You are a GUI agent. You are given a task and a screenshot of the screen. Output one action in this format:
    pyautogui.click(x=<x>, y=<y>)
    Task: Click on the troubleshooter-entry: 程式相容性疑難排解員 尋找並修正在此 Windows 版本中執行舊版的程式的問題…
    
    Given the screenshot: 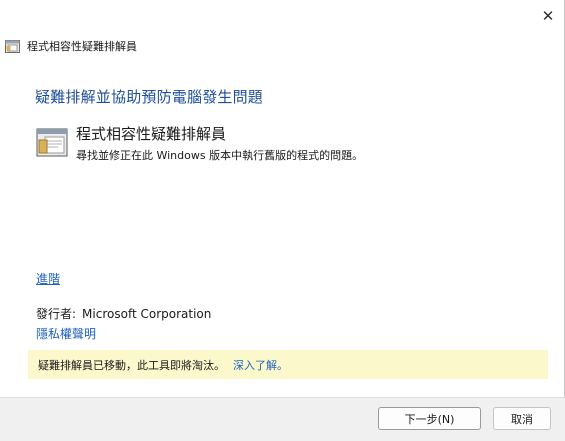 What is the action you would take?
    pyautogui.click(x=199, y=144)
    